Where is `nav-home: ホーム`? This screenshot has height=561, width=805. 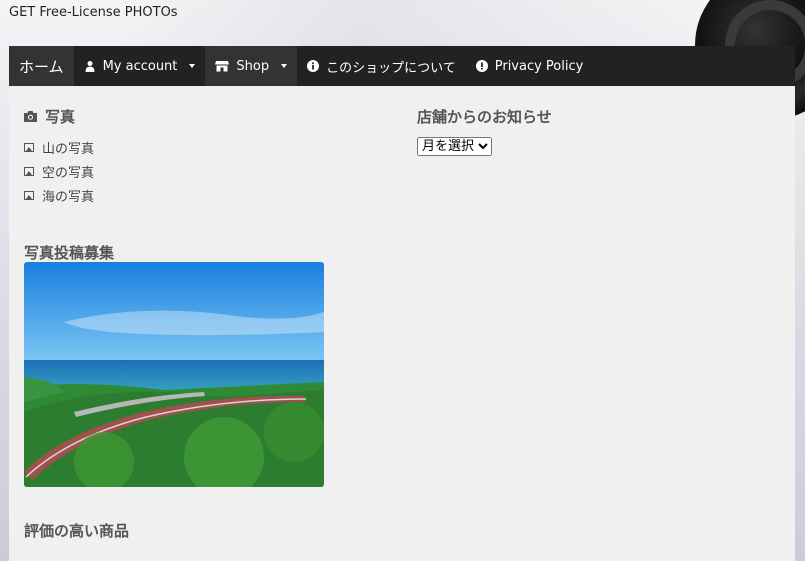
nav-home: ホーム is located at coordinates (41, 66).